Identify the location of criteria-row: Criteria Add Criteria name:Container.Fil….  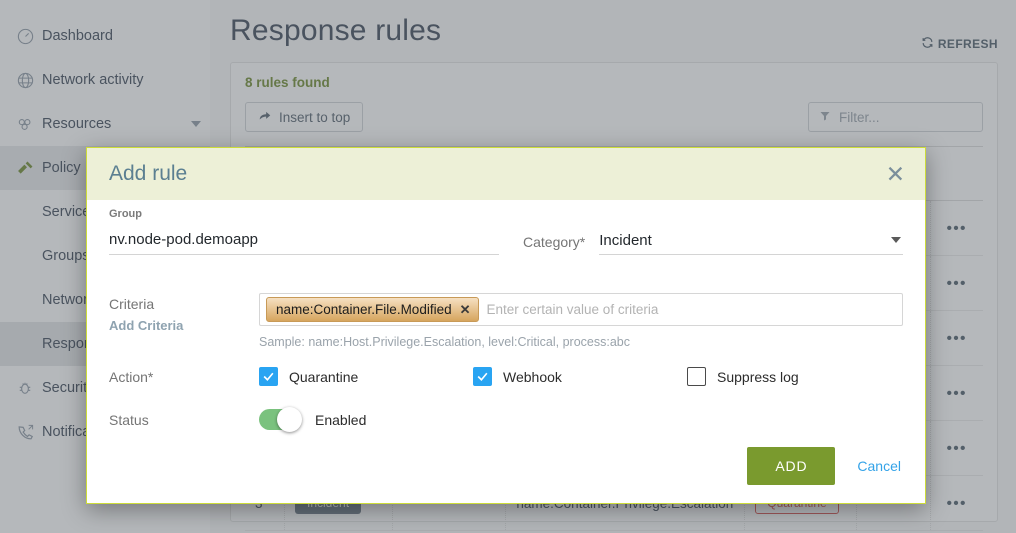
(506, 321).